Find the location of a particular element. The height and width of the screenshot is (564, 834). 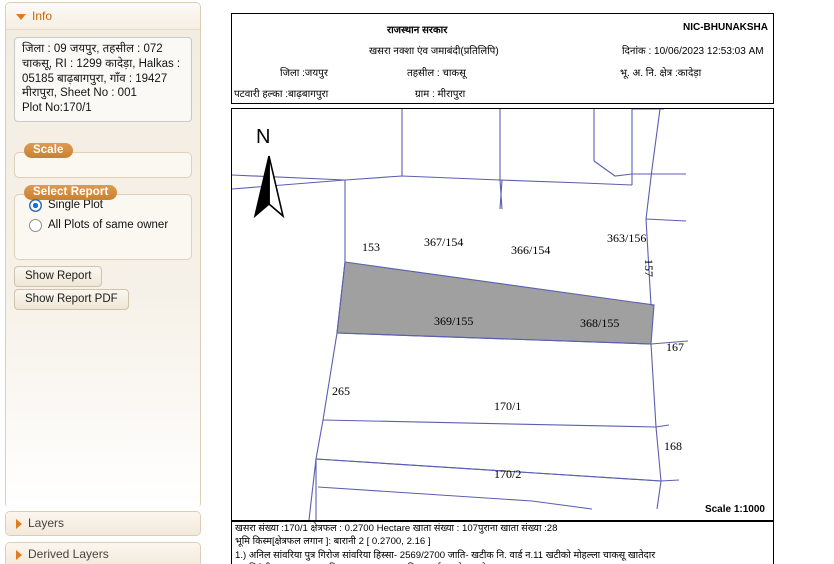

header-doc-title: खसरा नक्शा एंव जमाबंदी(प्रतिलिपि) is located at coordinates (434, 51).